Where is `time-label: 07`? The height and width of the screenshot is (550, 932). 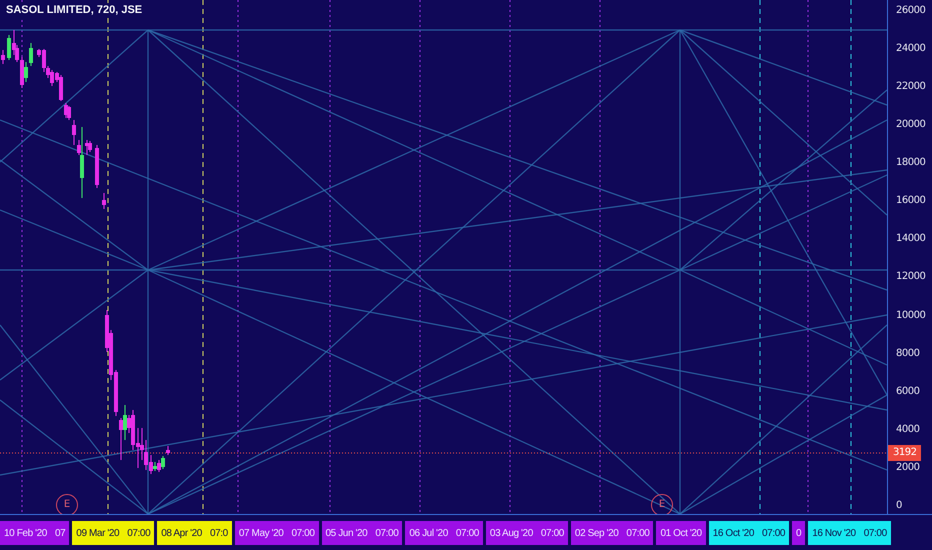
time-label: 07 is located at coordinates (60, 533).